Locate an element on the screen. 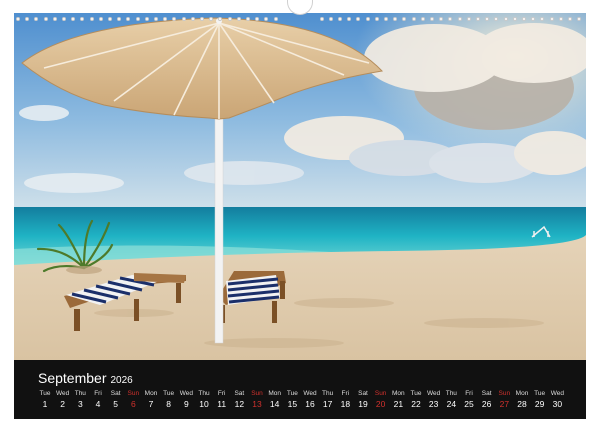  day-cell: Sat 12 is located at coordinates (239, 399).